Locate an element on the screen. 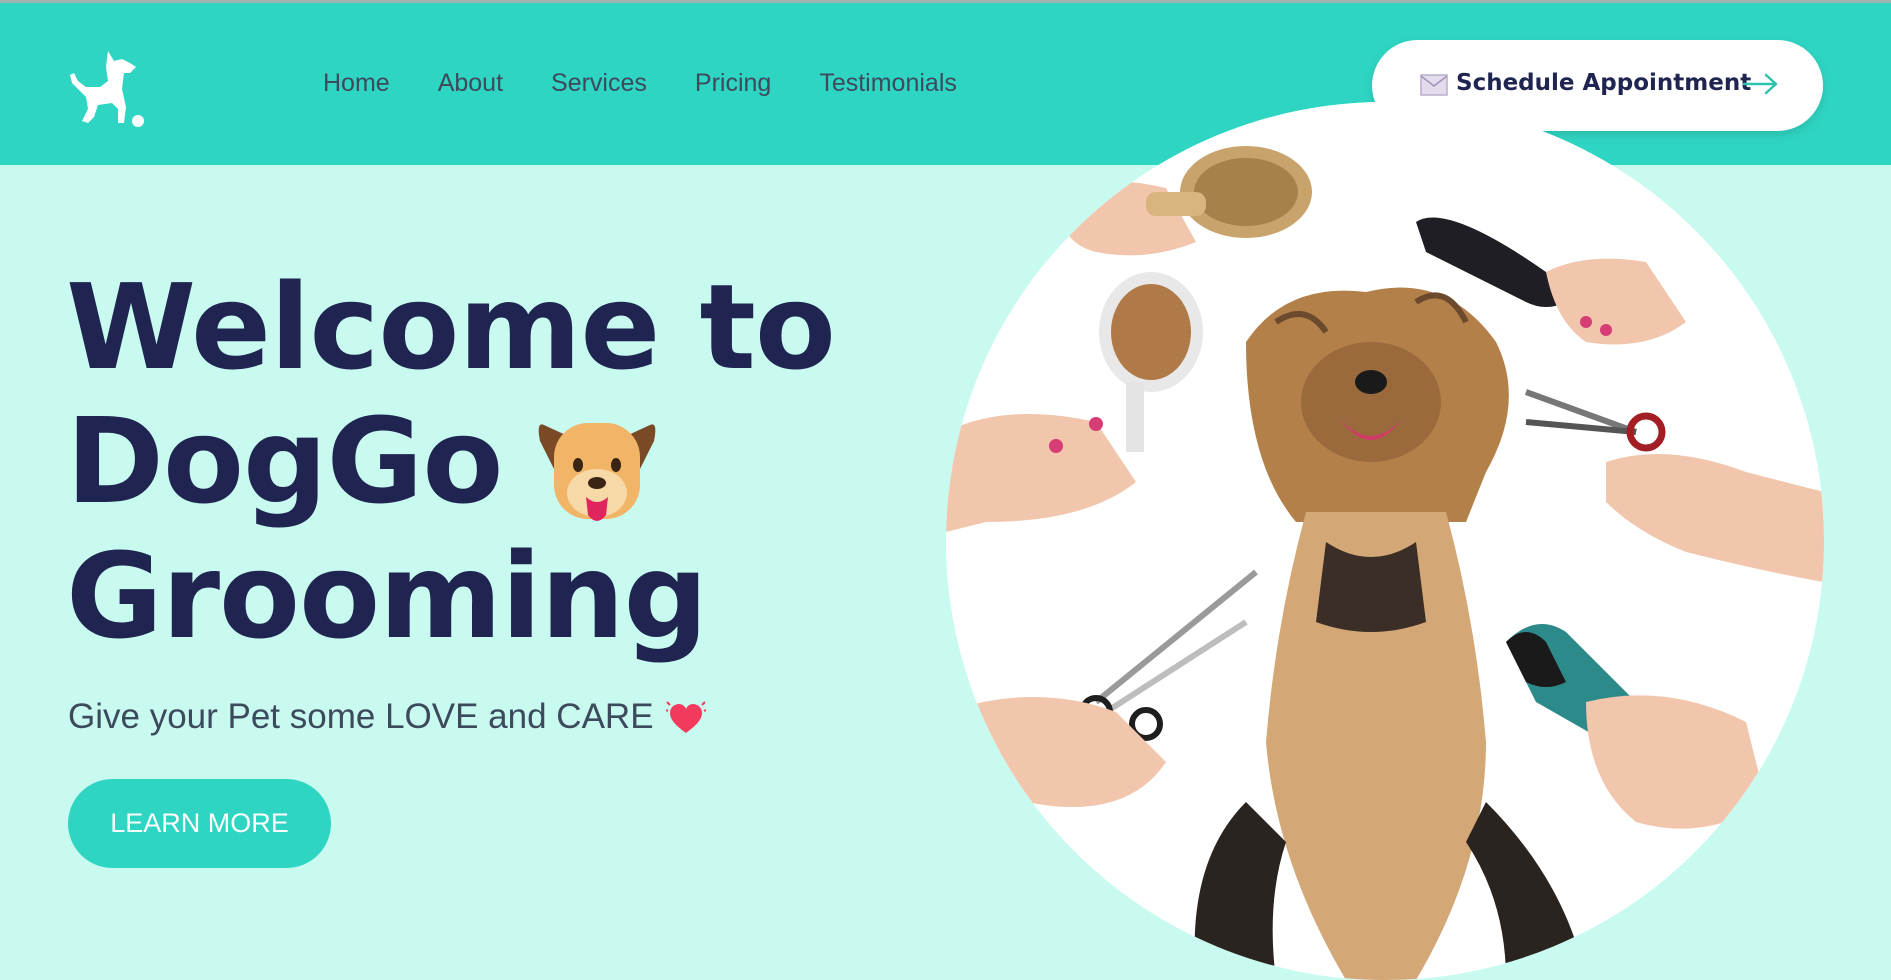  nav-testimonials: Testimonials is located at coordinates (888, 83).